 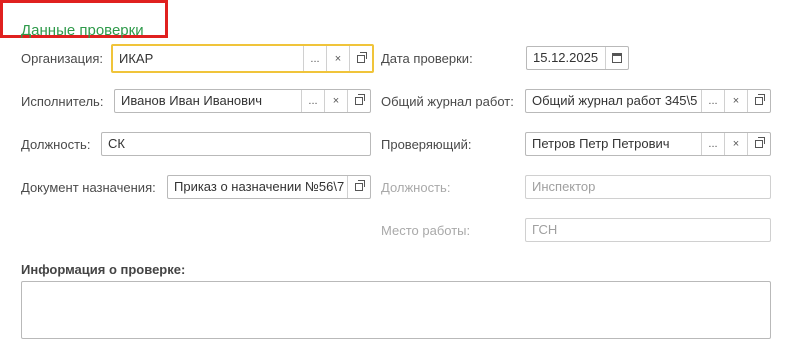 I want to click on check-date-field: 15.12.2025, so click(x=577, y=58).